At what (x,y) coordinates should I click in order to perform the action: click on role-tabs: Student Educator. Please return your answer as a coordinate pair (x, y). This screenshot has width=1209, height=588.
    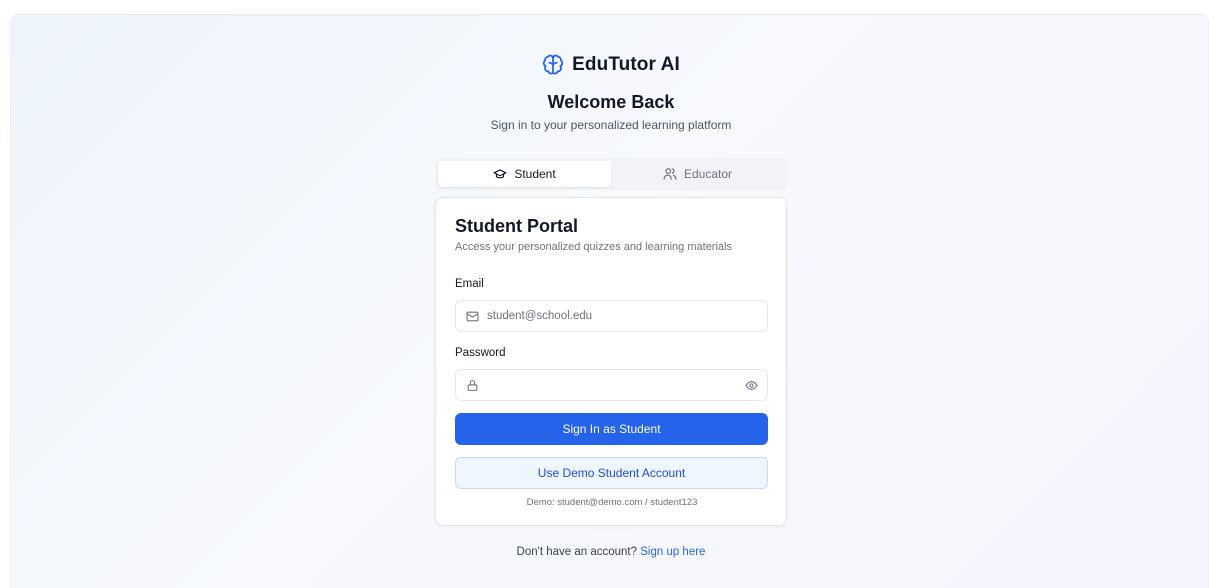
    Looking at the image, I should click on (611, 174).